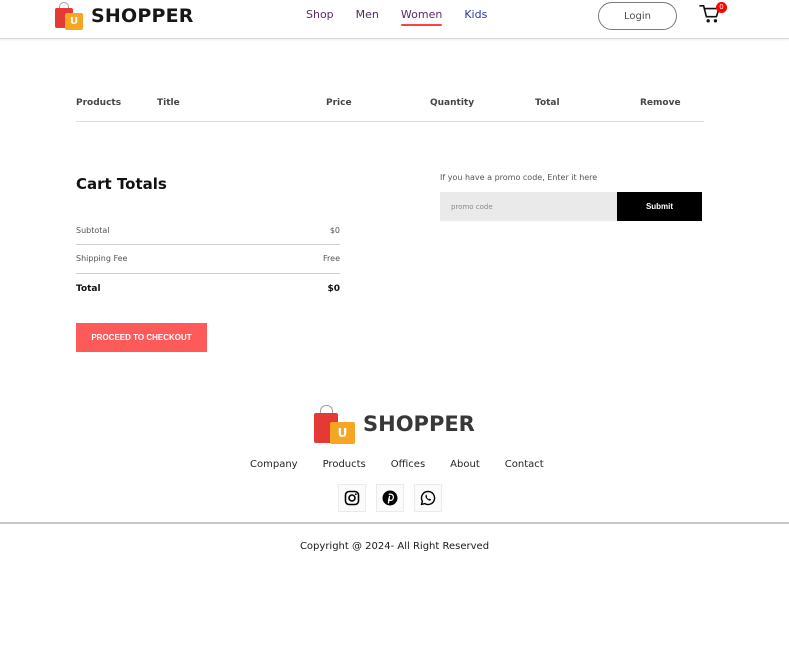  Describe the element at coordinates (333, 289) in the screenshot. I see `total-value: $0` at that location.